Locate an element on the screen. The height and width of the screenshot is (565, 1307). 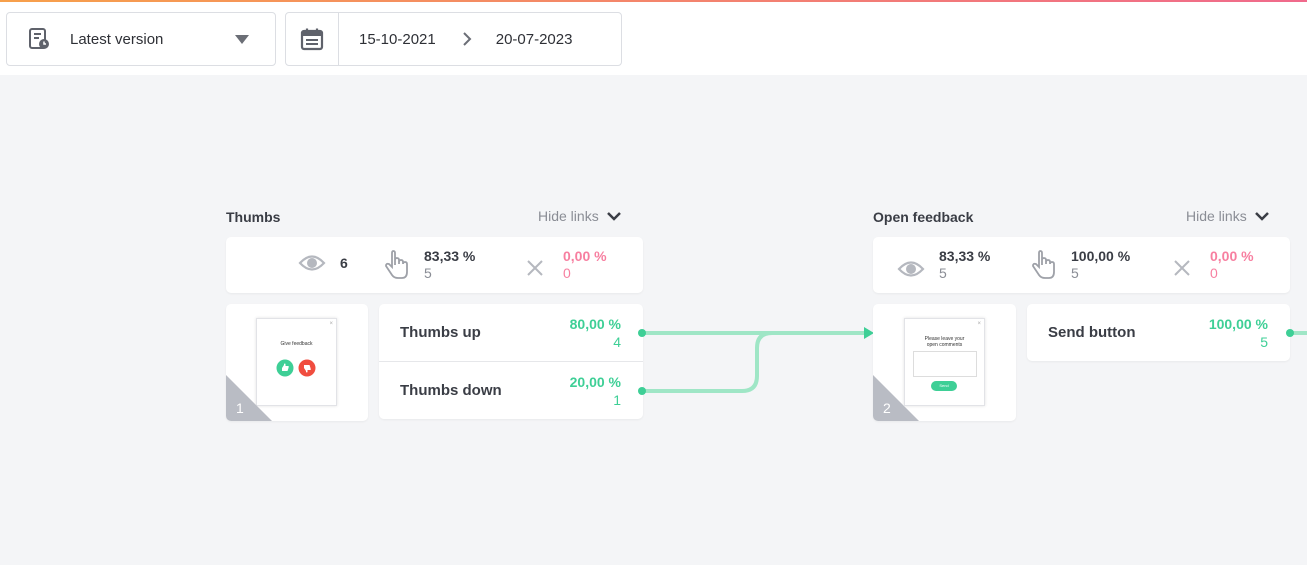
interactions-pct: 100,00 % is located at coordinates (1101, 256).